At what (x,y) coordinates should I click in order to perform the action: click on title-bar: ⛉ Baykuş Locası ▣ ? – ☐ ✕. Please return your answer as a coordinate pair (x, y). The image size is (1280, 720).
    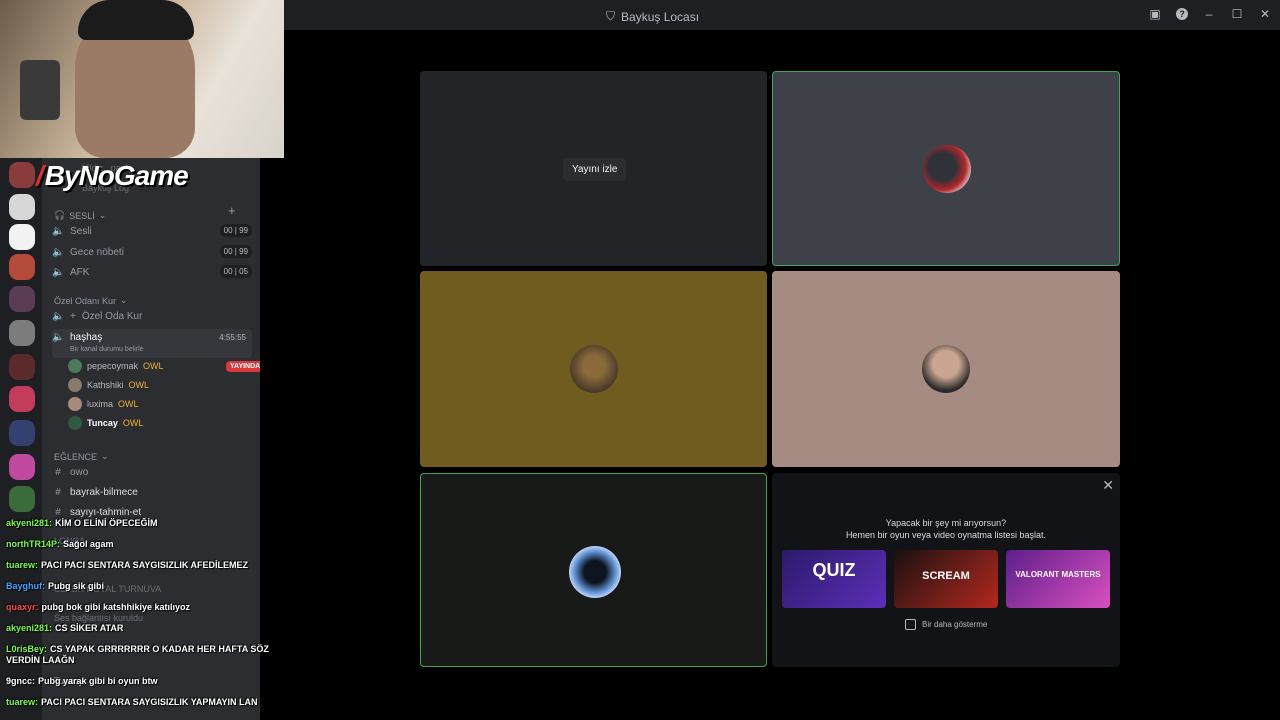
    Looking at the image, I should click on (782, 15).